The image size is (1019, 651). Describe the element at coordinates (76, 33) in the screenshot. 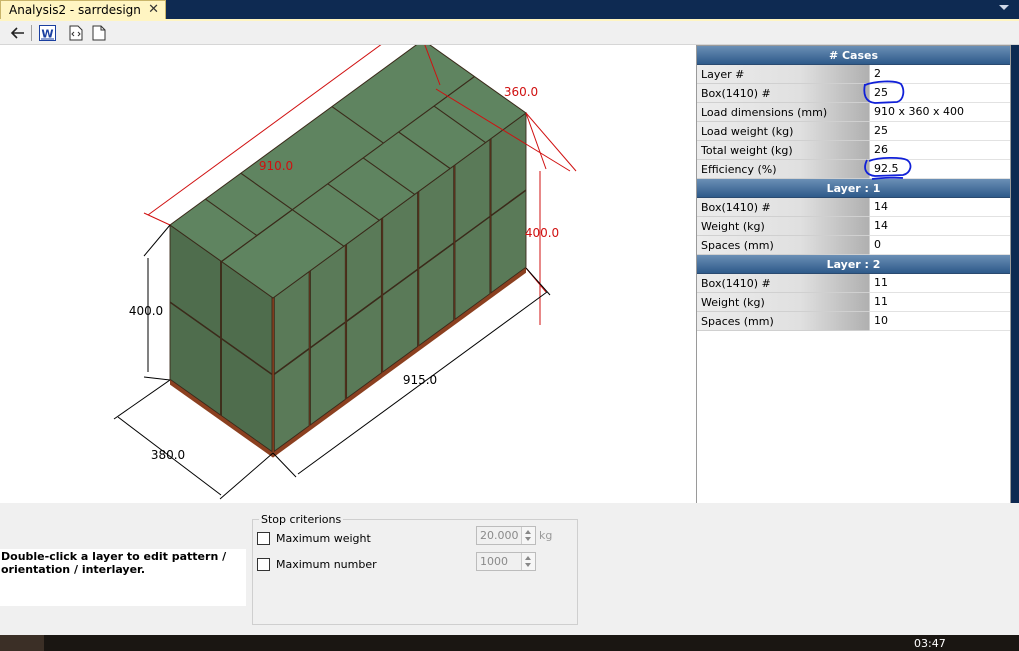

I see `export-code-icon` at that location.